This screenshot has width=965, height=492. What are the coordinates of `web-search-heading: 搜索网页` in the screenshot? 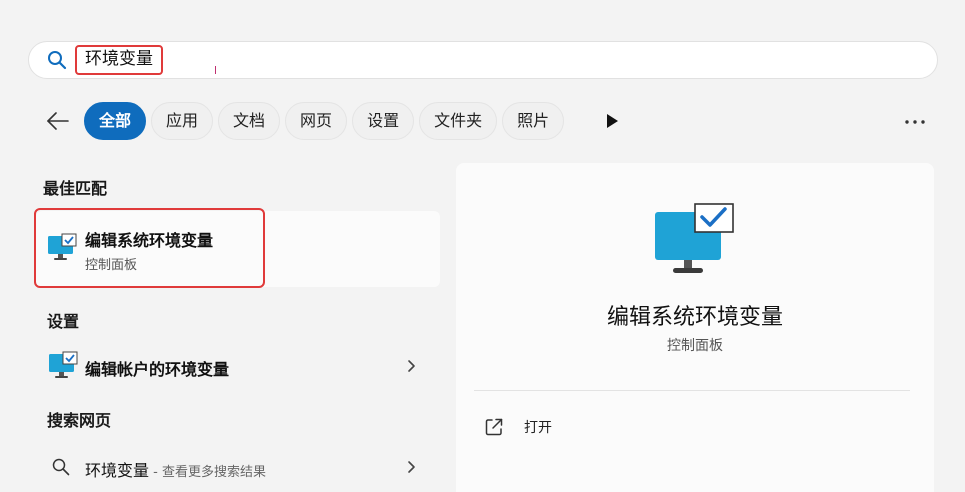 It's located at (79, 420).